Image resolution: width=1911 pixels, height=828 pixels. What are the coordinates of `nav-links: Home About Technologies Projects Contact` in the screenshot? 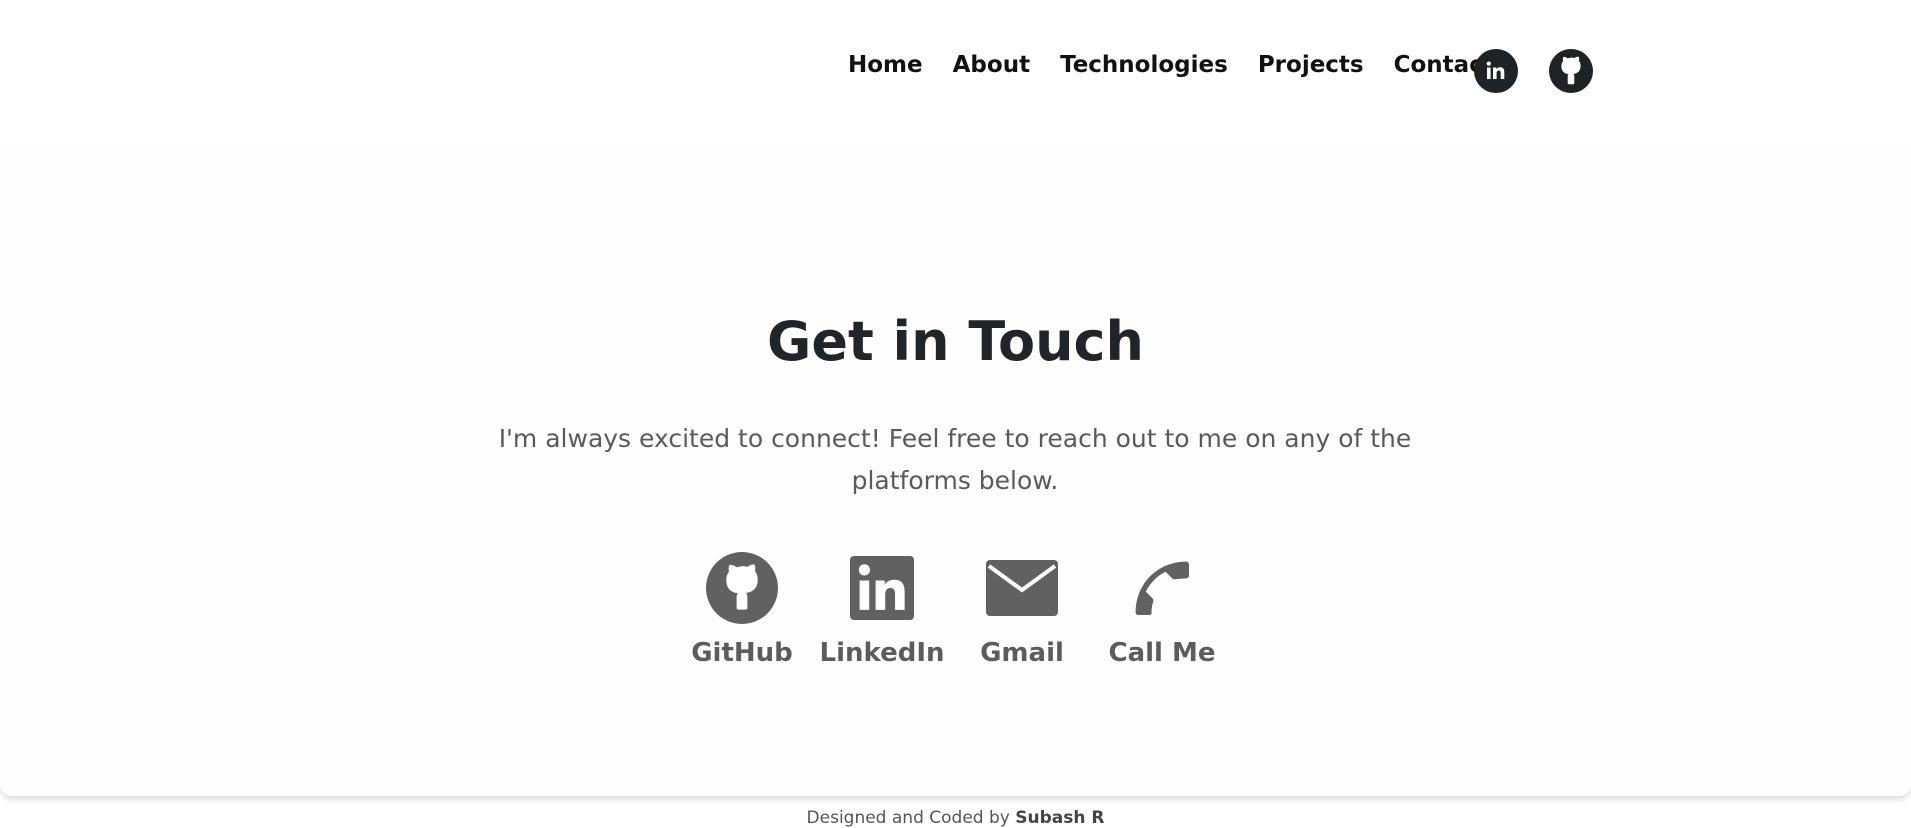 It's located at (1186, 65).